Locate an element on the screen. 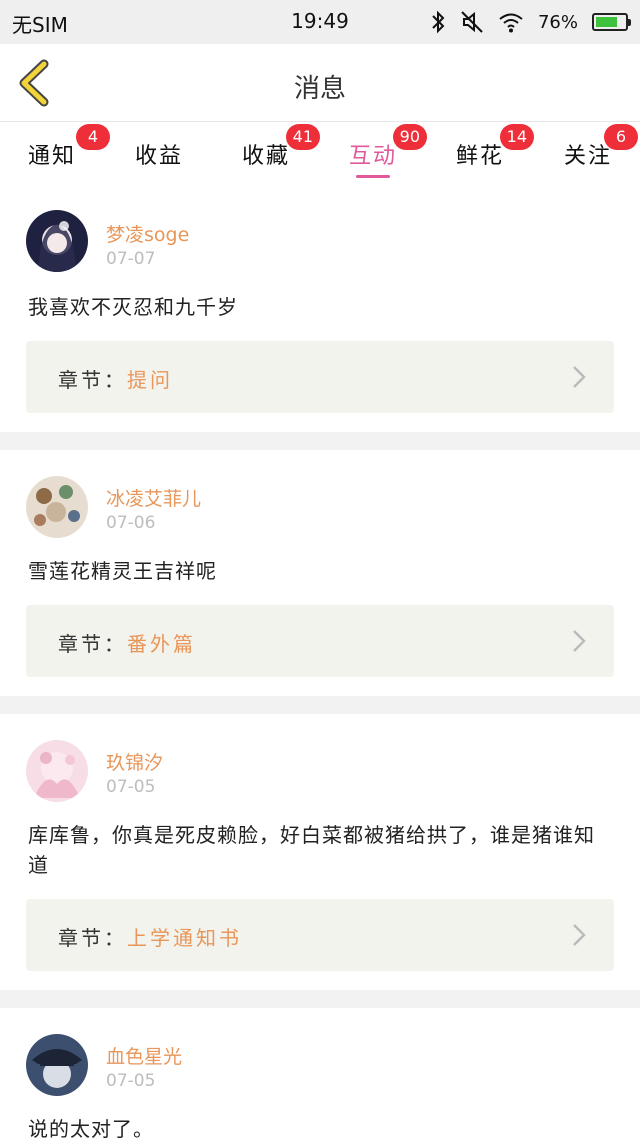 The width and height of the screenshot is (640, 1138). tab-active-indicator is located at coordinates (373, 176).